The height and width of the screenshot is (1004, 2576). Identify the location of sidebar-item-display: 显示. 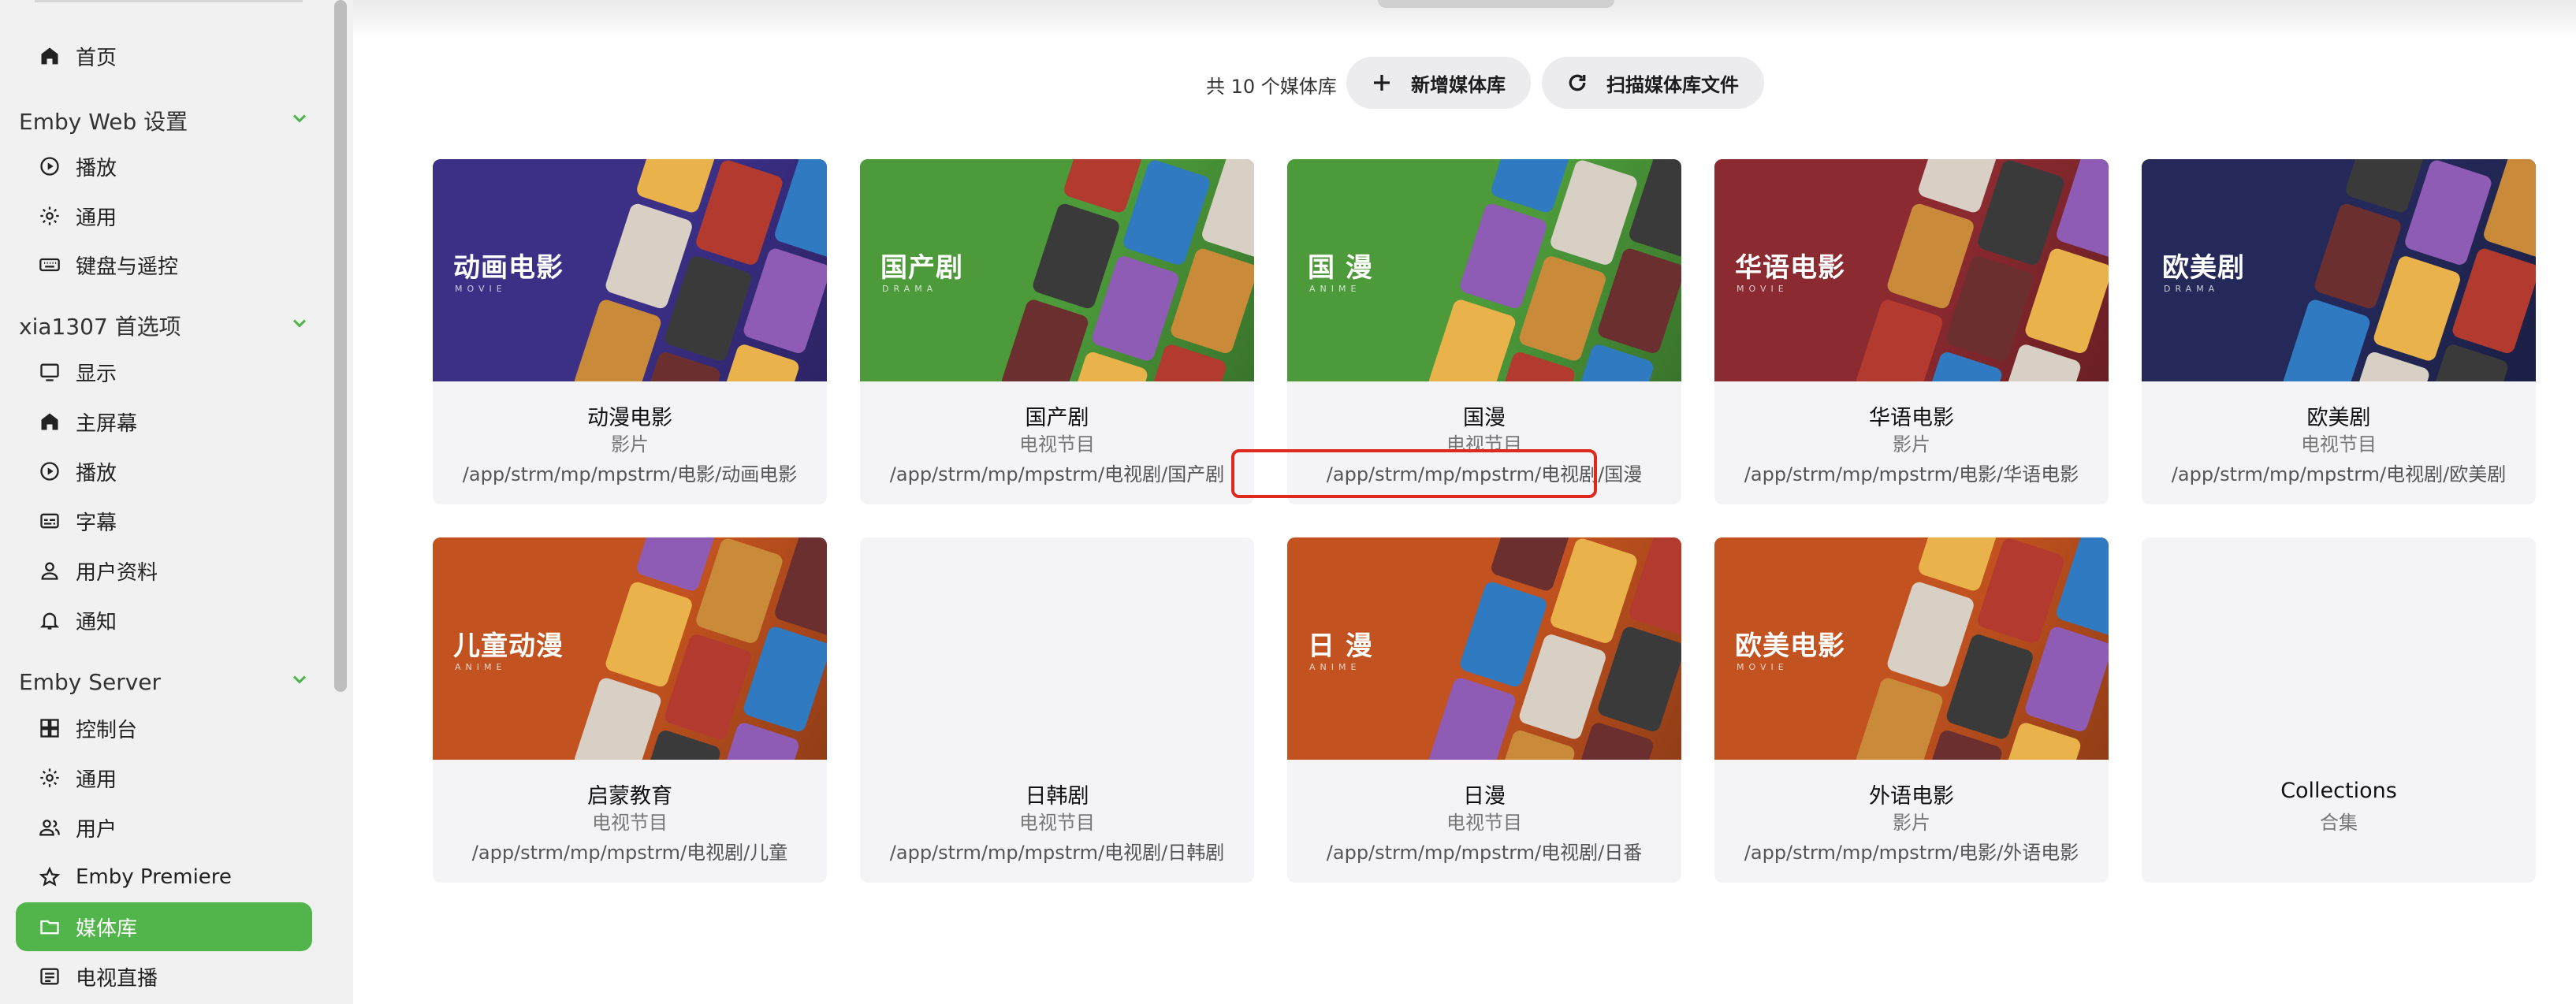
(164, 372).